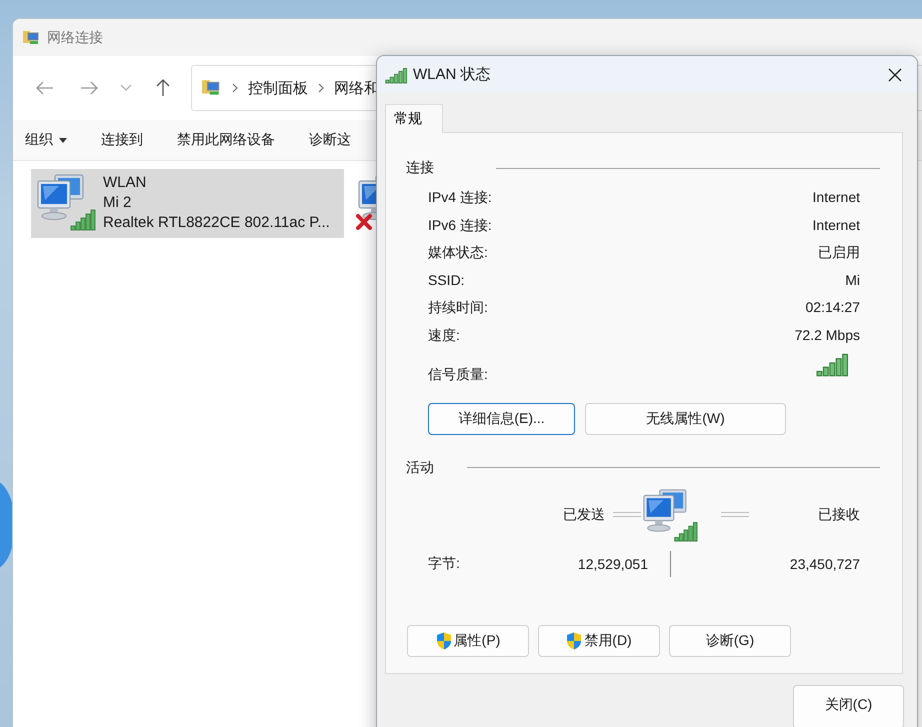 The height and width of the screenshot is (727, 922). I want to click on window-title: 网络连接, so click(75, 37).